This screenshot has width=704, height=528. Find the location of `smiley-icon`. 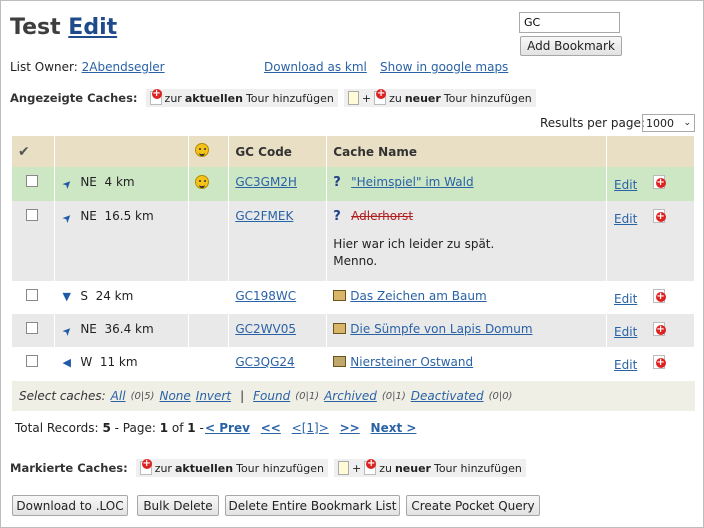

smiley-icon is located at coordinates (202, 150).